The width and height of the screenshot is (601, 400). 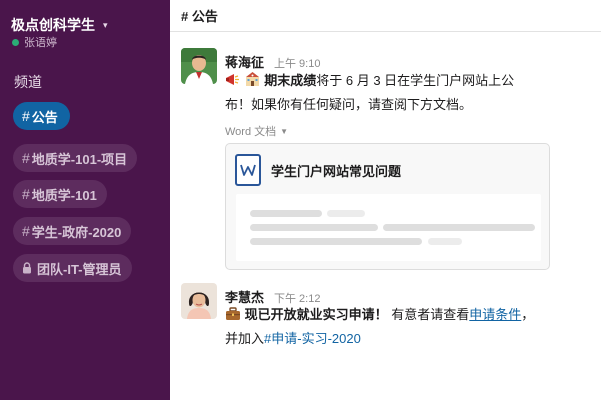 I want to click on message-text-line1: 有意者请查看, so click(x=430, y=314).